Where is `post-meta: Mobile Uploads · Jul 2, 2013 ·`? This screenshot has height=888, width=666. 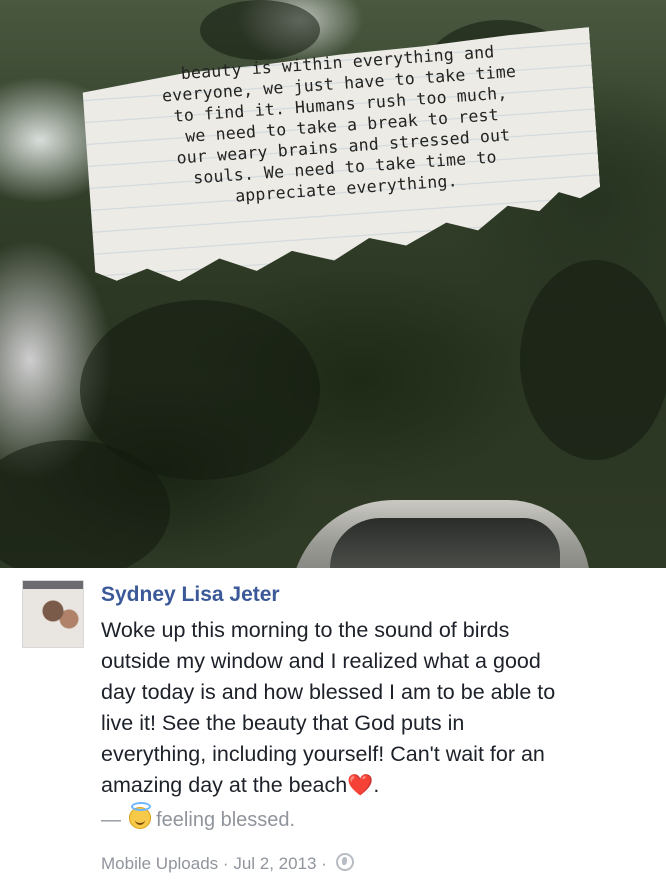 post-meta: Mobile Uploads · Jul 2, 2013 · is located at coordinates (227, 863).